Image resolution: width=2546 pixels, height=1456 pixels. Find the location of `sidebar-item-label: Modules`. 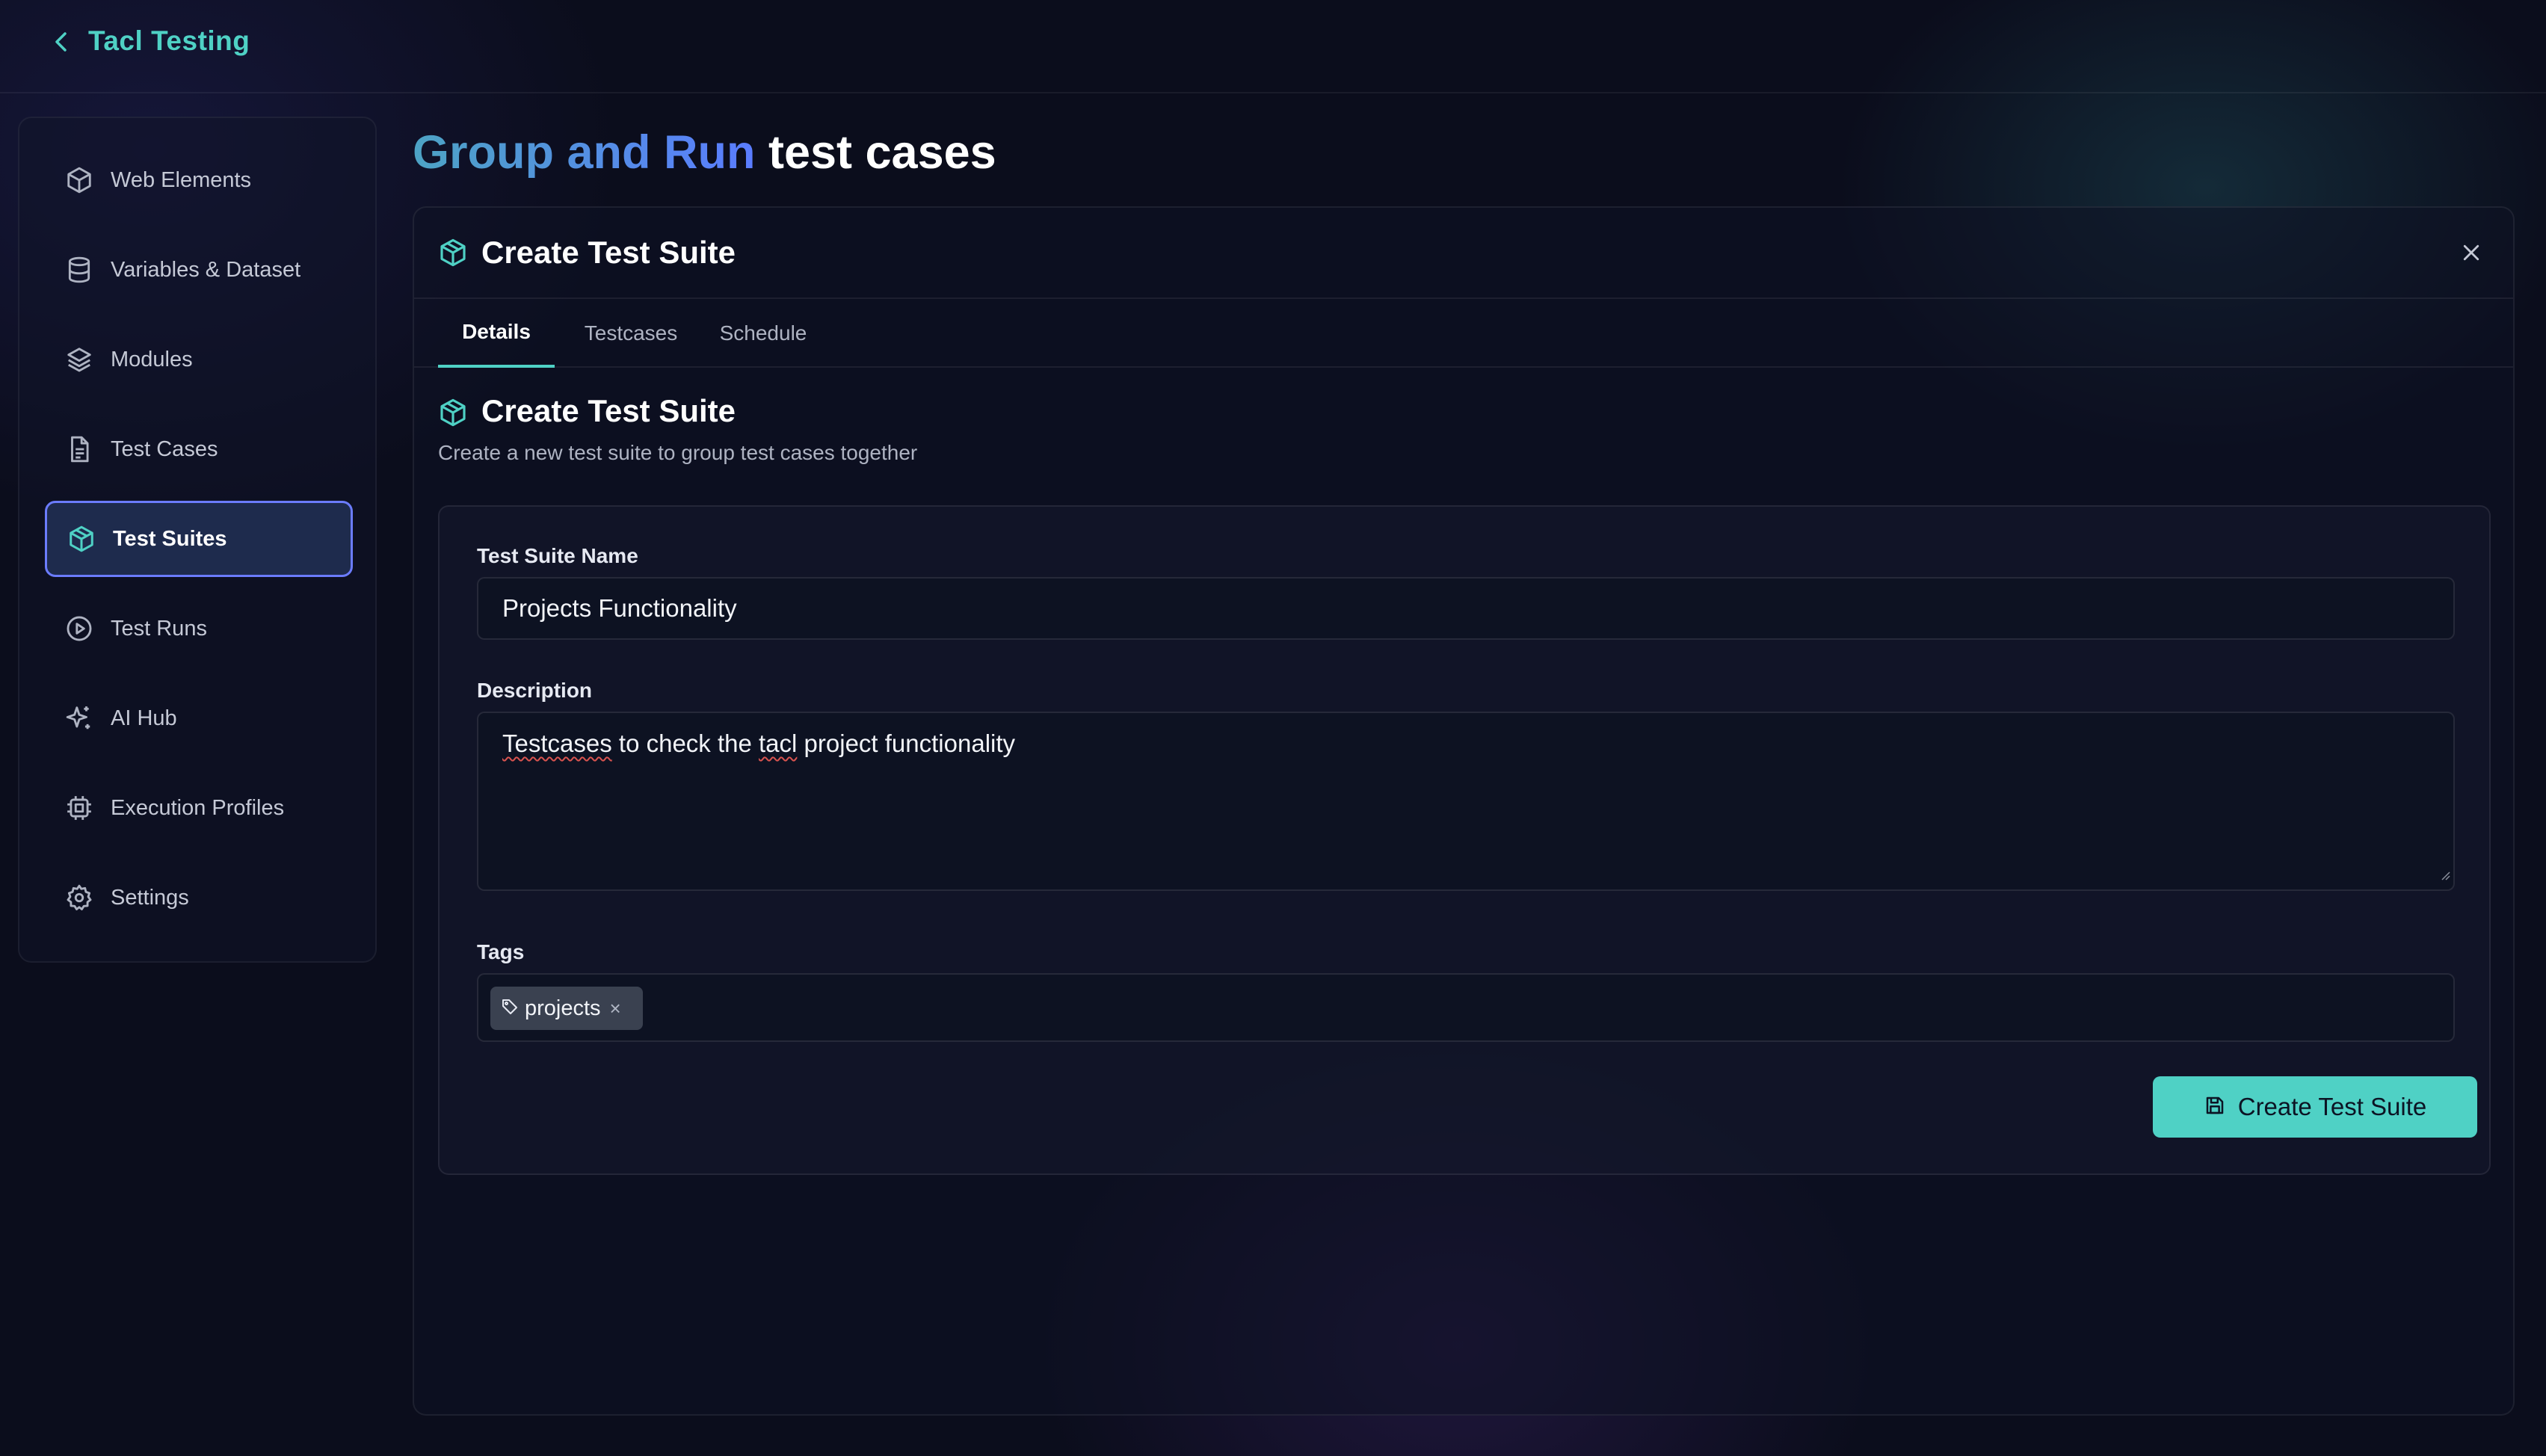

sidebar-item-label: Modules is located at coordinates (152, 359).